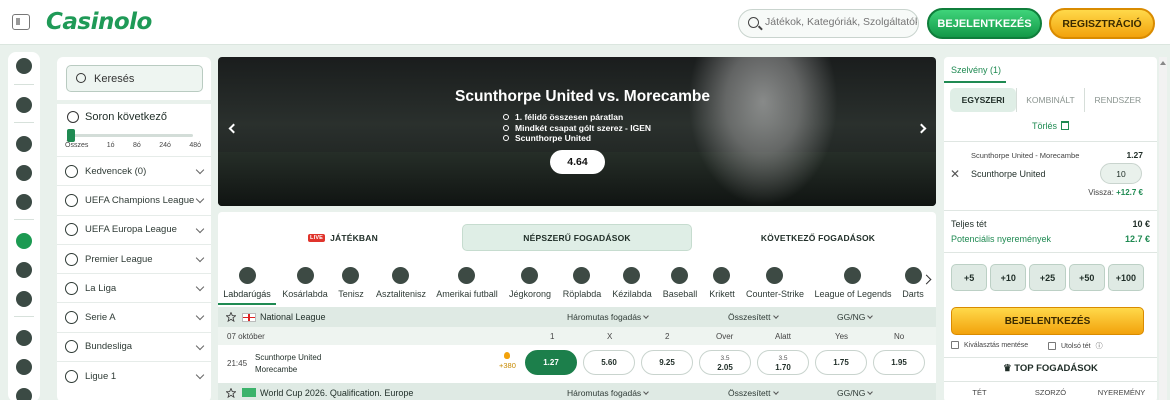 Image resolution: width=1170 pixels, height=400 pixels. Describe the element at coordinates (247, 284) in the screenshot. I see `sport-tab: Labdarúgás` at that location.